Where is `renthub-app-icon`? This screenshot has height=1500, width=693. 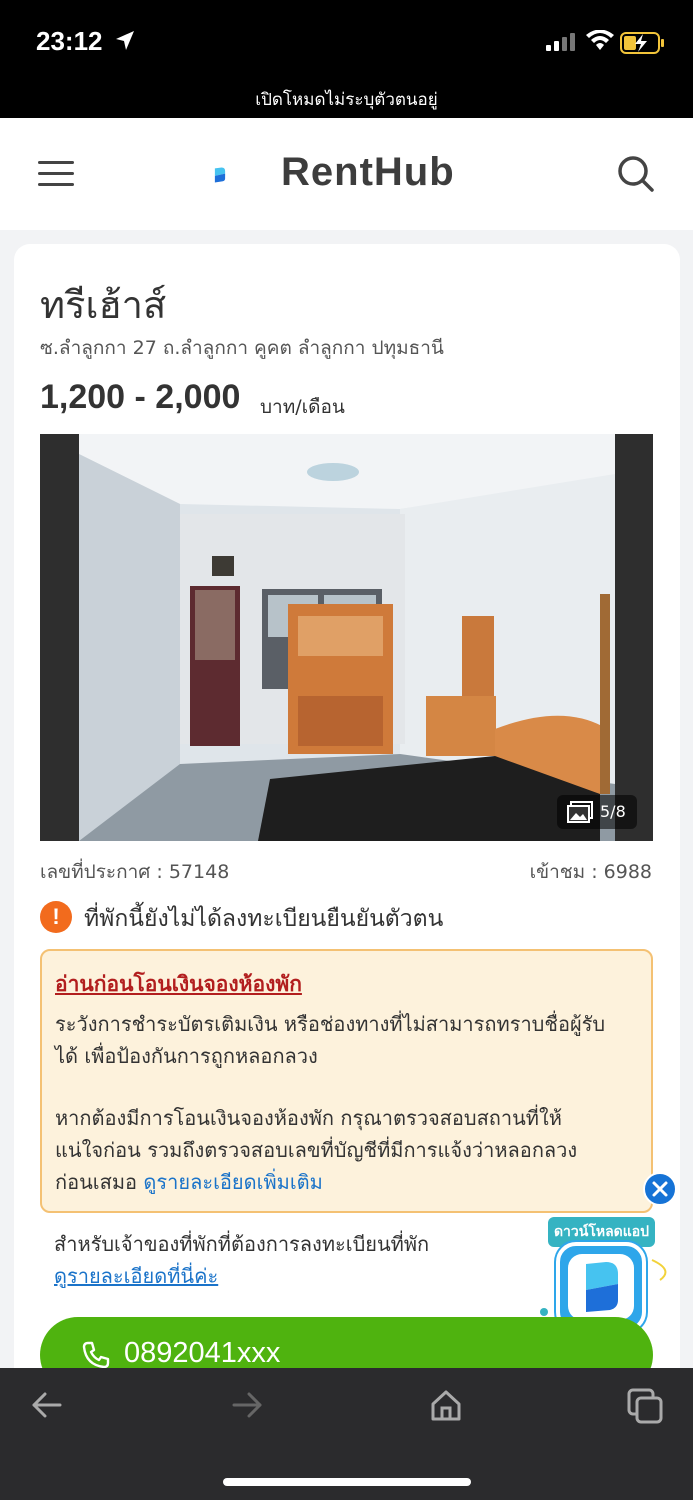
renthub-app-icon is located at coordinates (601, 1287).